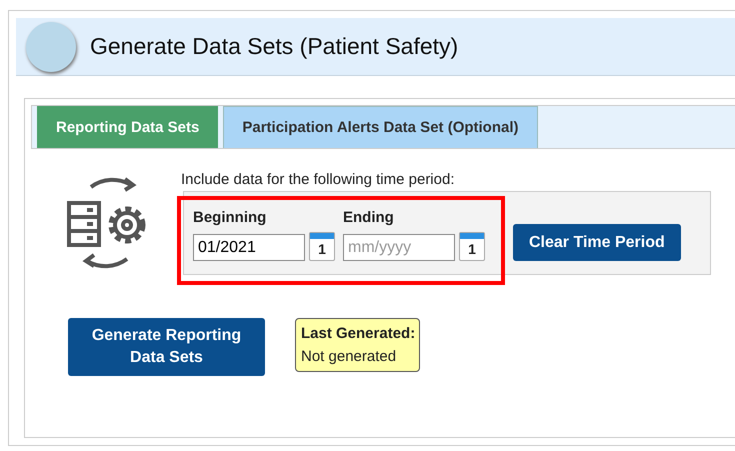 The width and height of the screenshot is (735, 451). I want to click on field-label: Beginning, so click(230, 217).